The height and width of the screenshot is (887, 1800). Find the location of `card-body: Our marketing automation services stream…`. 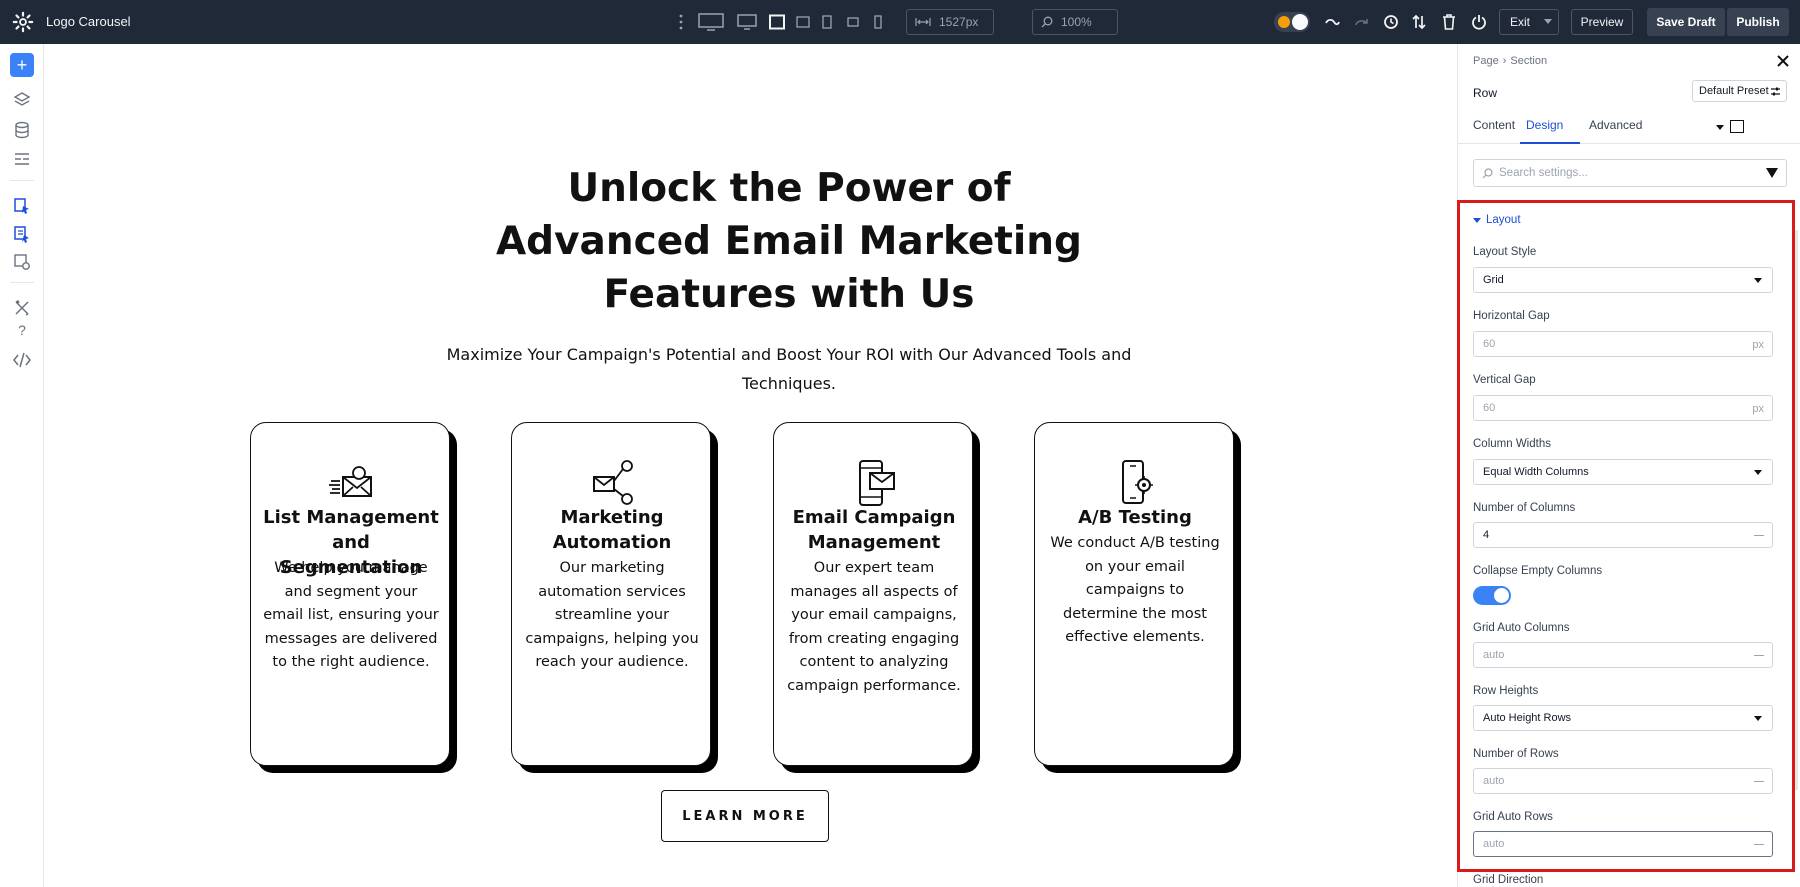

card-body: Our marketing automation services stream… is located at coordinates (612, 615).